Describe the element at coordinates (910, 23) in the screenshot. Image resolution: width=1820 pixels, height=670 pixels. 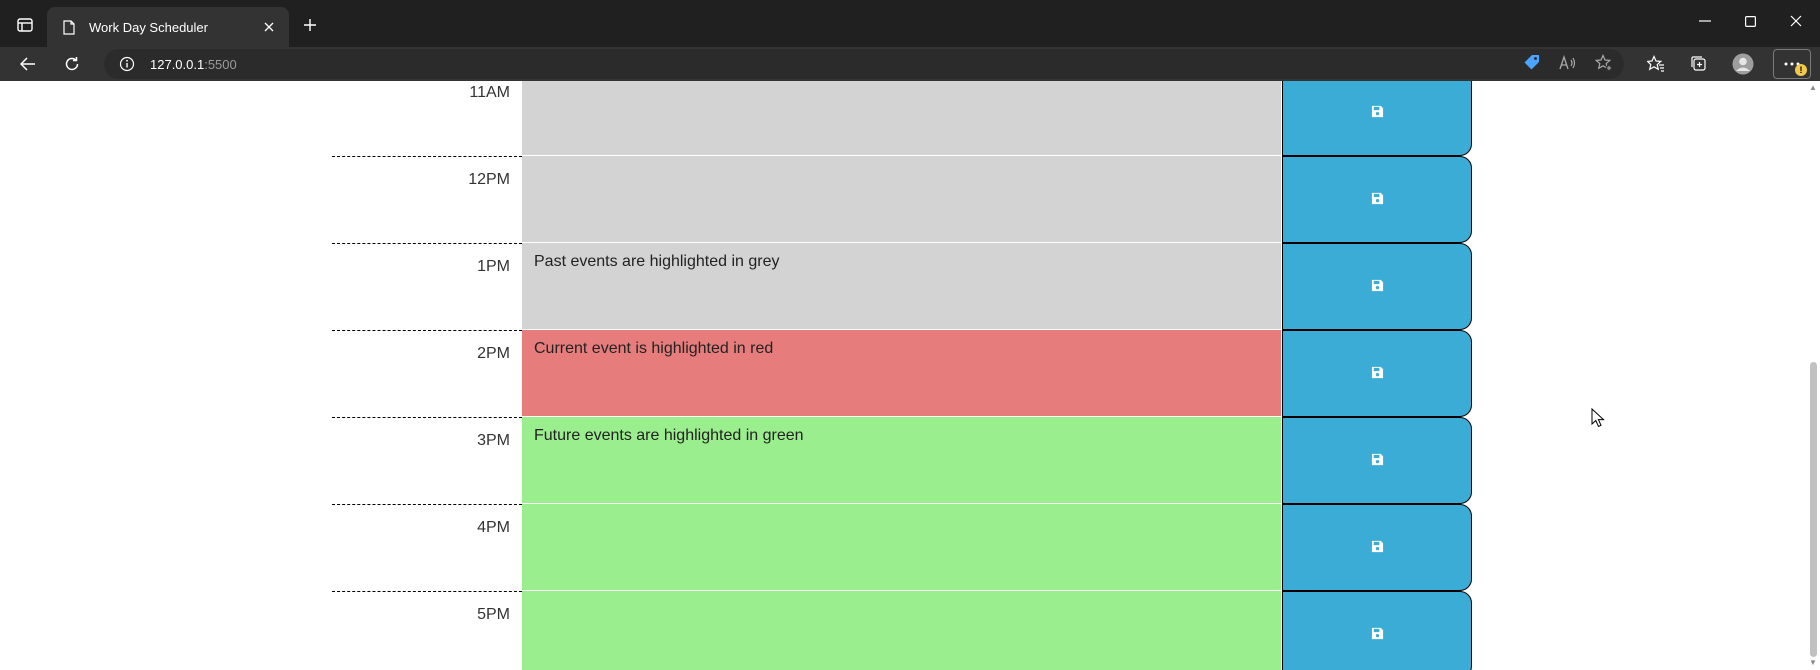
I see `browser-title-bar: Work Day Scheduler` at that location.